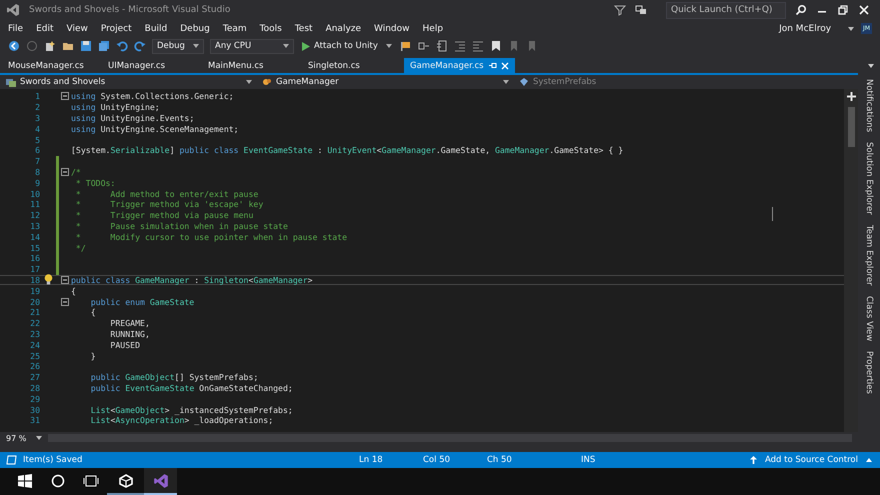 The image size is (880, 495). I want to click on pin-icon, so click(492, 65).